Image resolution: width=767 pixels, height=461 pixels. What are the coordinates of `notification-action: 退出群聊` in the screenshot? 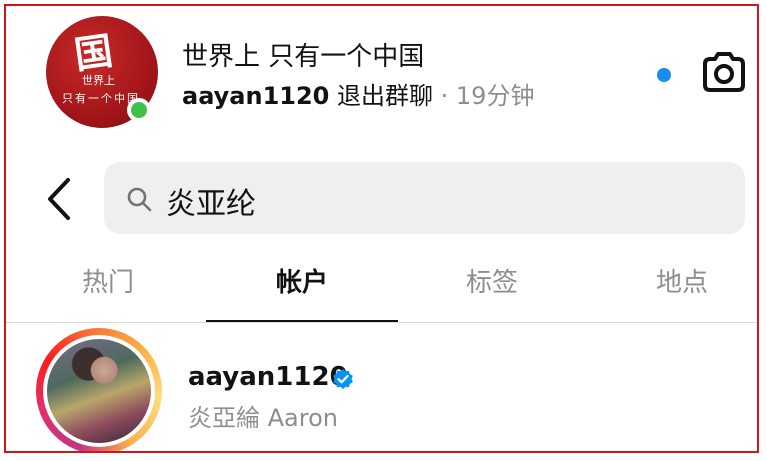 It's located at (385, 96).